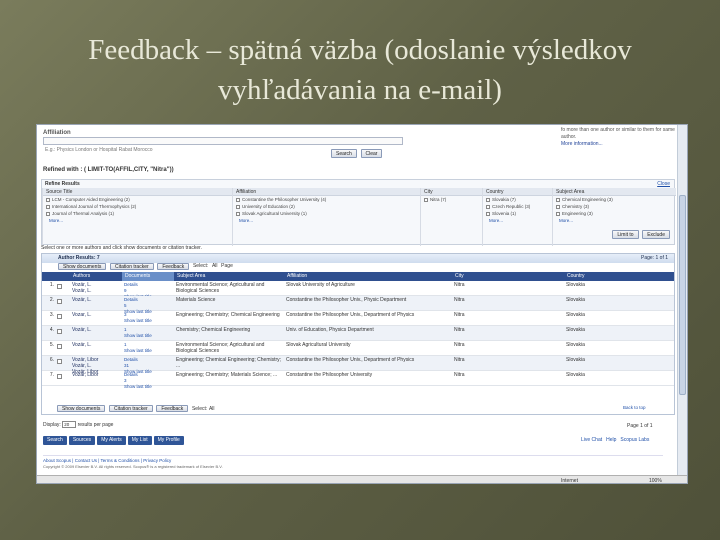  What do you see at coordinates (132, 266) in the screenshot?
I see `citation-tracker-button: Citation tracker` at bounding box center [132, 266].